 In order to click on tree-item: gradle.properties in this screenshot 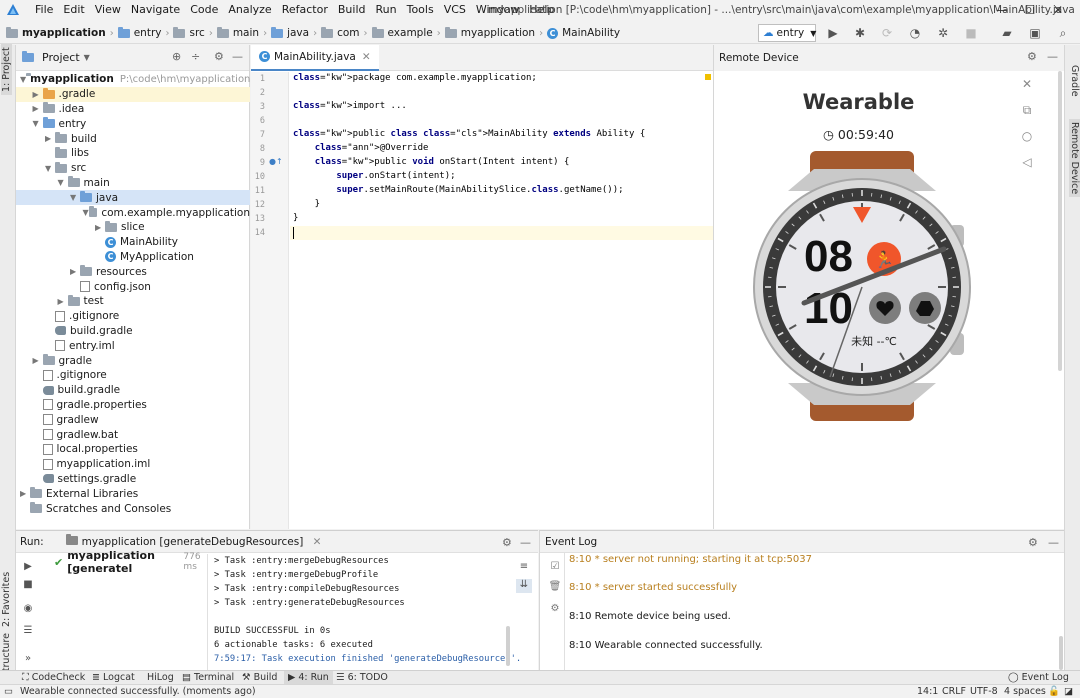, I will do `click(133, 405)`.